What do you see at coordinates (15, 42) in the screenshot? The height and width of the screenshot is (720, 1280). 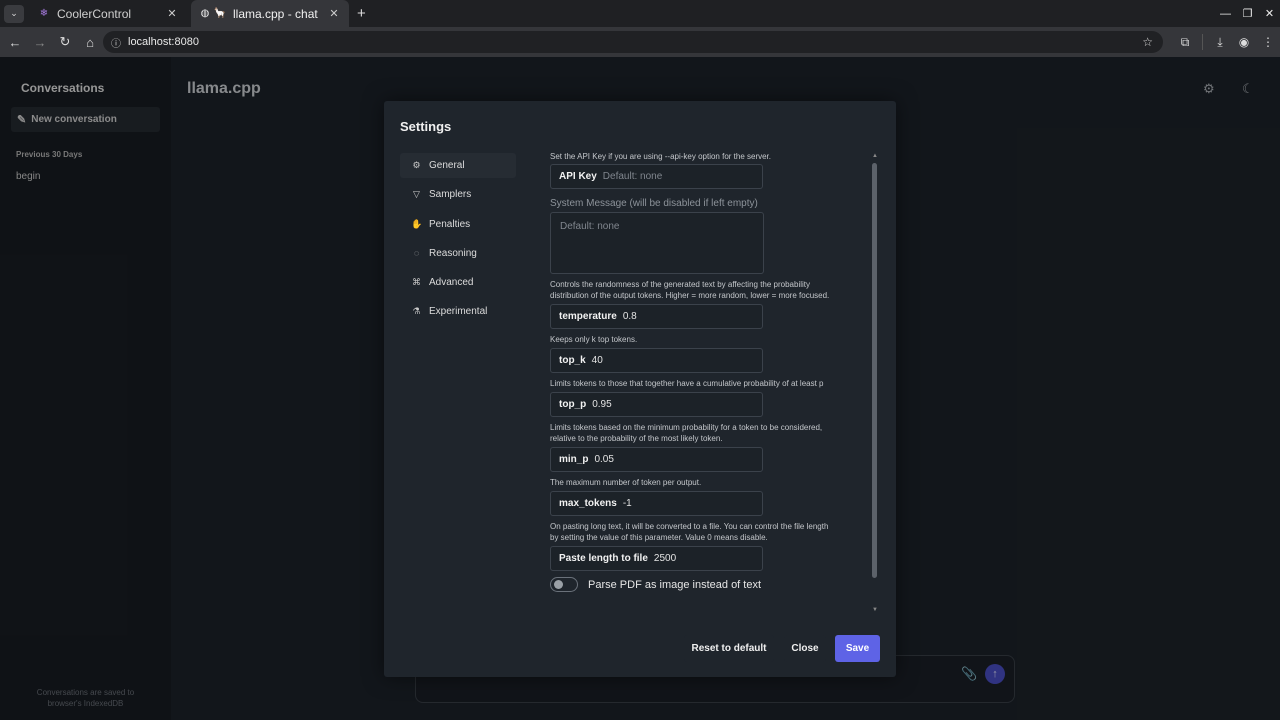 I see `back-icon: ←` at bounding box center [15, 42].